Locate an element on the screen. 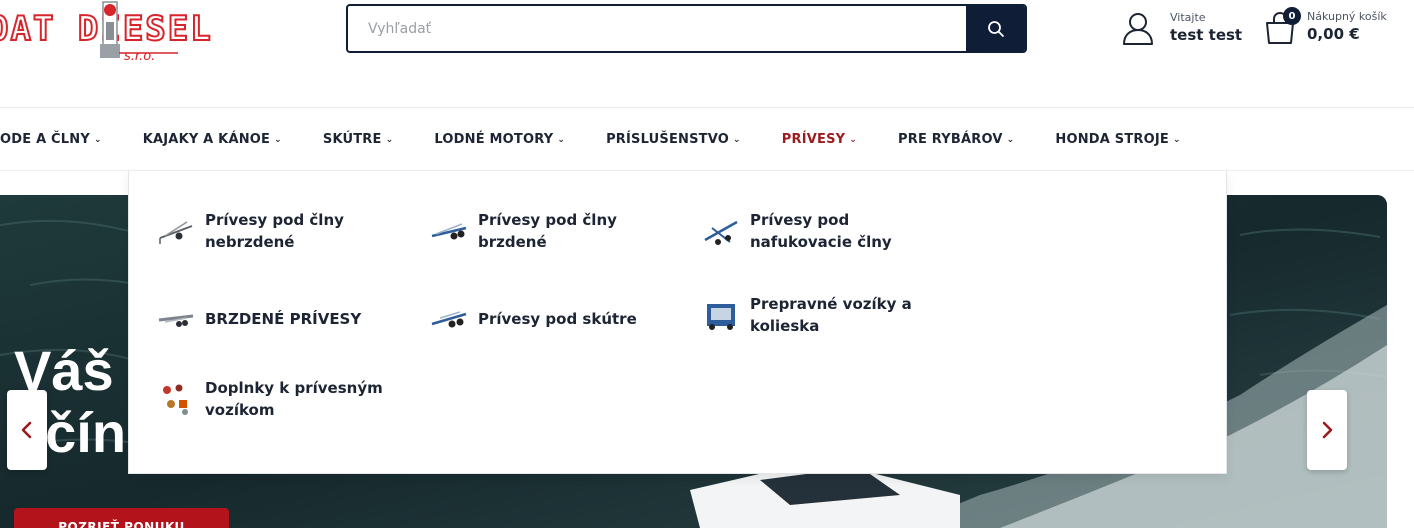 The height and width of the screenshot is (528, 1414). slider-next-button is located at coordinates (1327, 430).